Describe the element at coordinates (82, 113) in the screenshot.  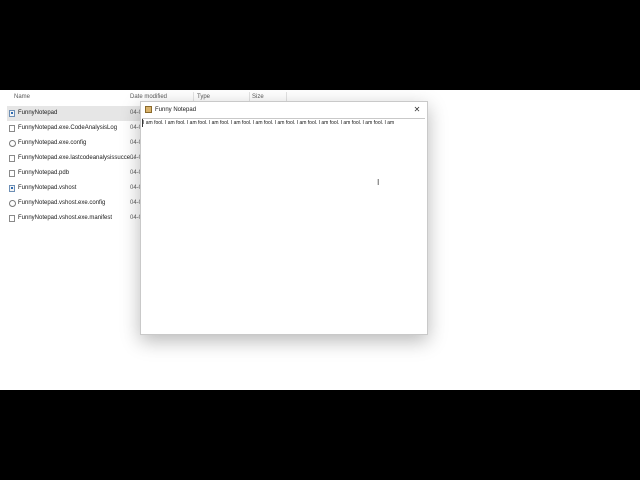
I see `file-row: FunnyNotepad 04-0` at that location.